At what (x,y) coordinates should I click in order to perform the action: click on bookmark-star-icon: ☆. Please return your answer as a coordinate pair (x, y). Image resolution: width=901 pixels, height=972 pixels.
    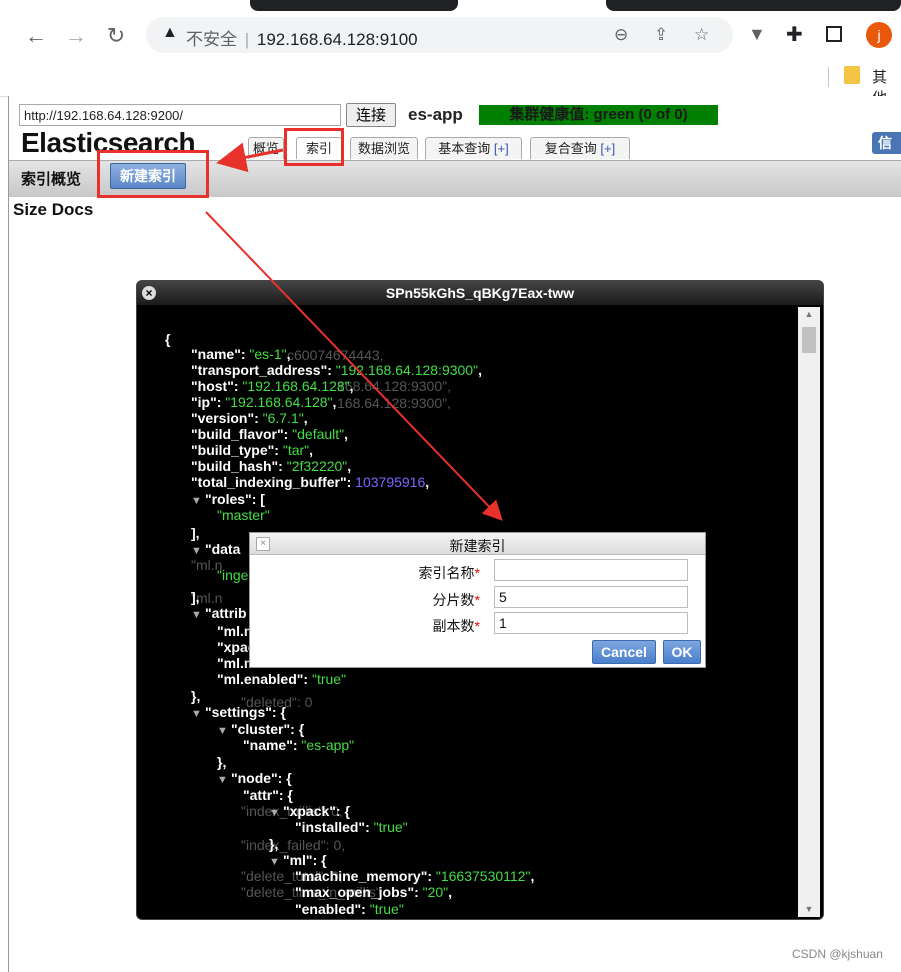
    Looking at the image, I should click on (701, 35).